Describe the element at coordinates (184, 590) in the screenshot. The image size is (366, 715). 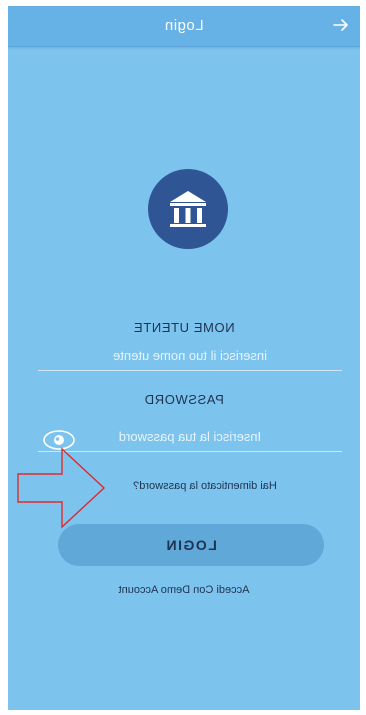
I see `demo-account-link: Accedi Con Demo Account` at that location.